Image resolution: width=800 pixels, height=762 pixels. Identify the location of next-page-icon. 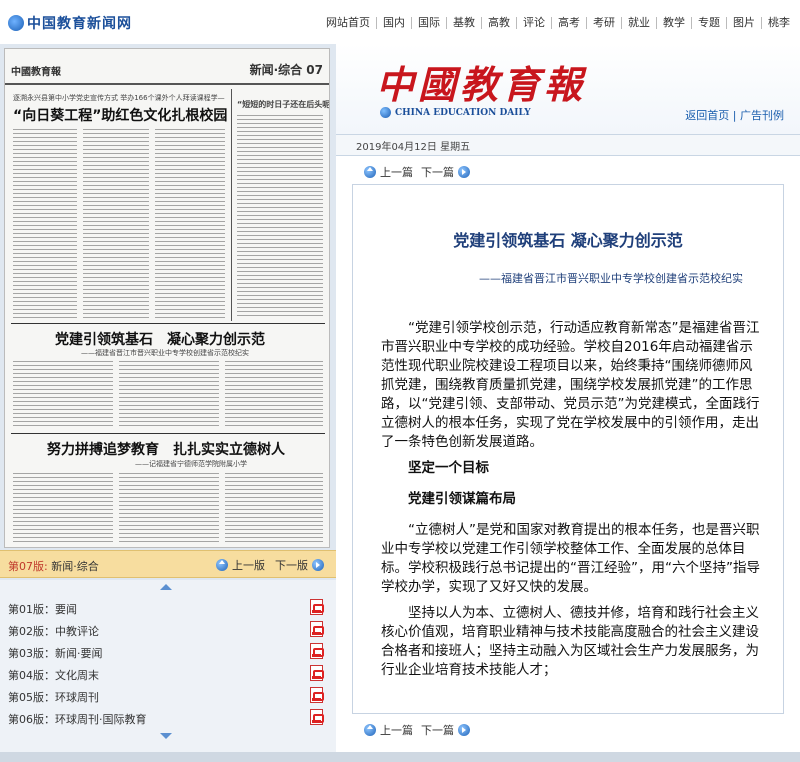
(318, 565).